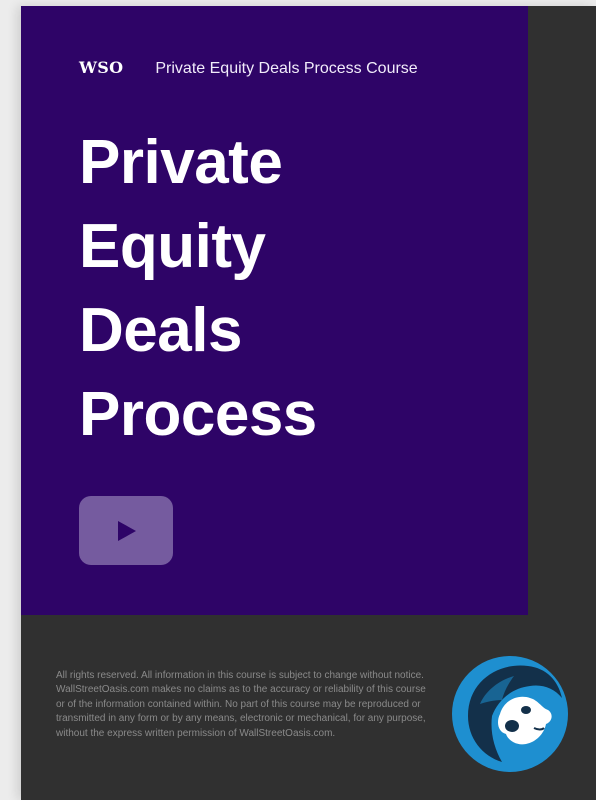 This screenshot has width=596, height=800. I want to click on wso-logo: WSO, so click(101, 67).